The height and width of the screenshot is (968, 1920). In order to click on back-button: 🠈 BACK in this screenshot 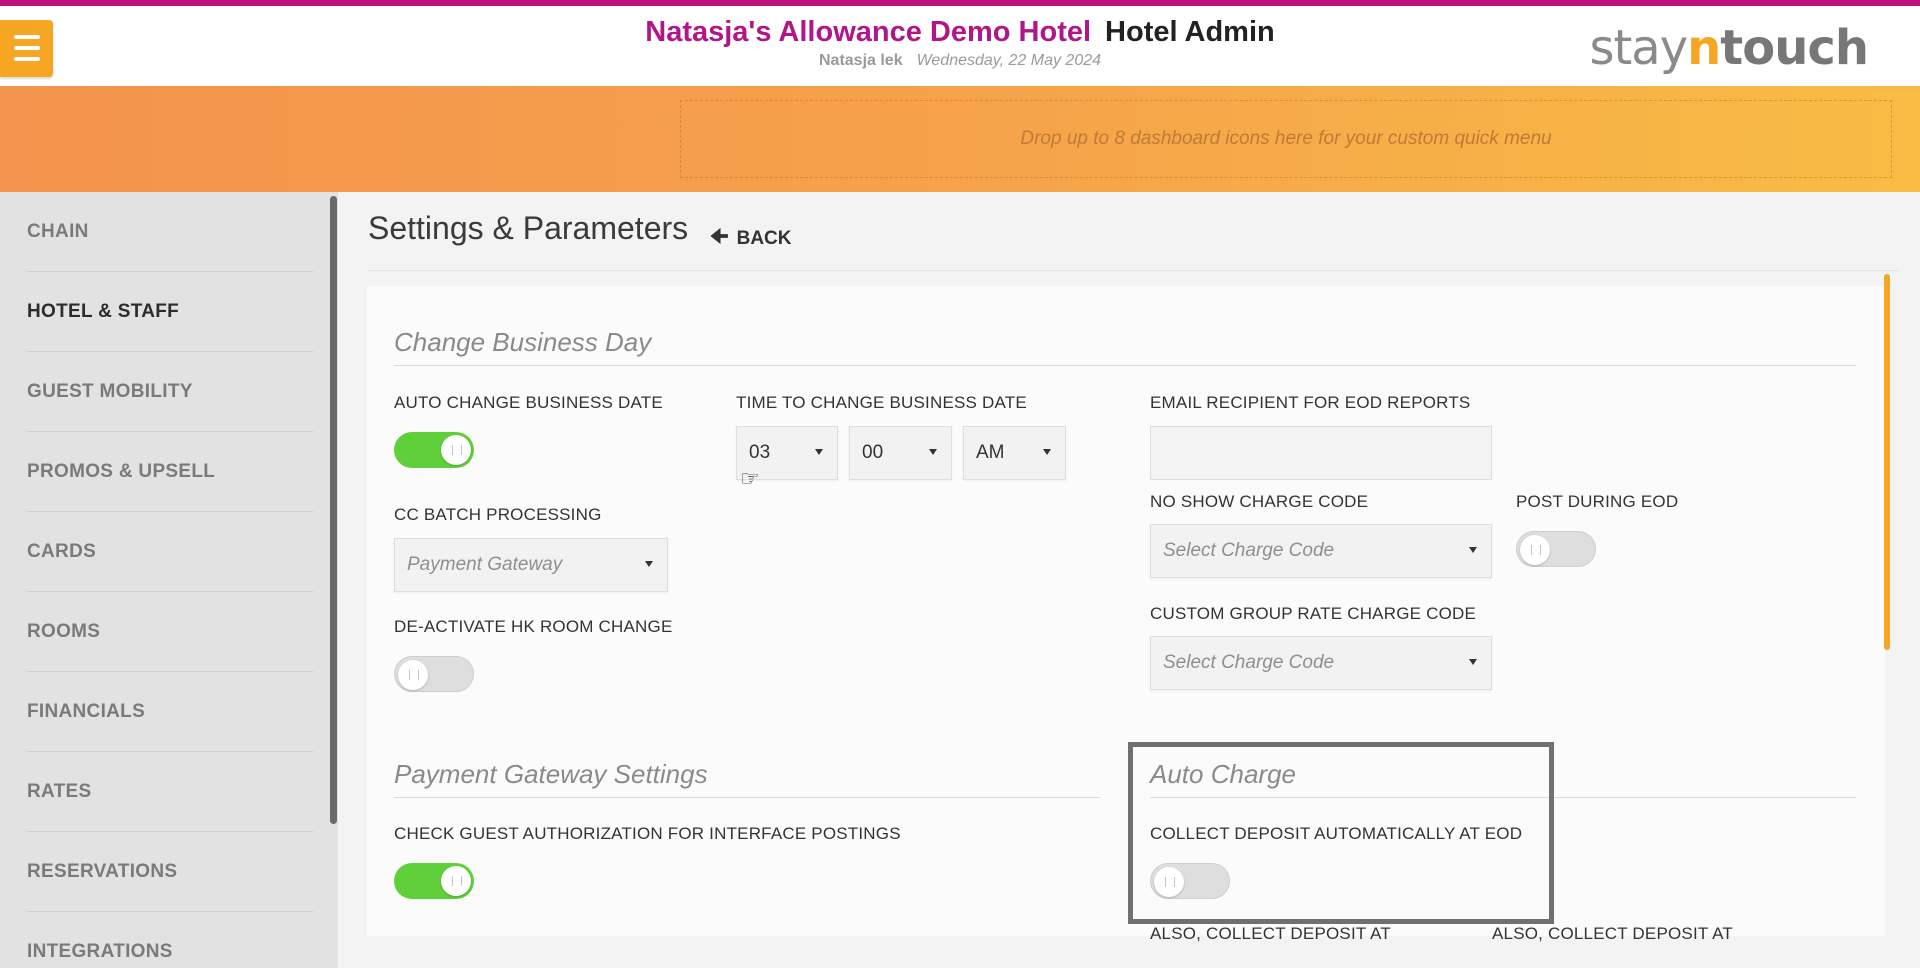, I will do `click(750, 239)`.